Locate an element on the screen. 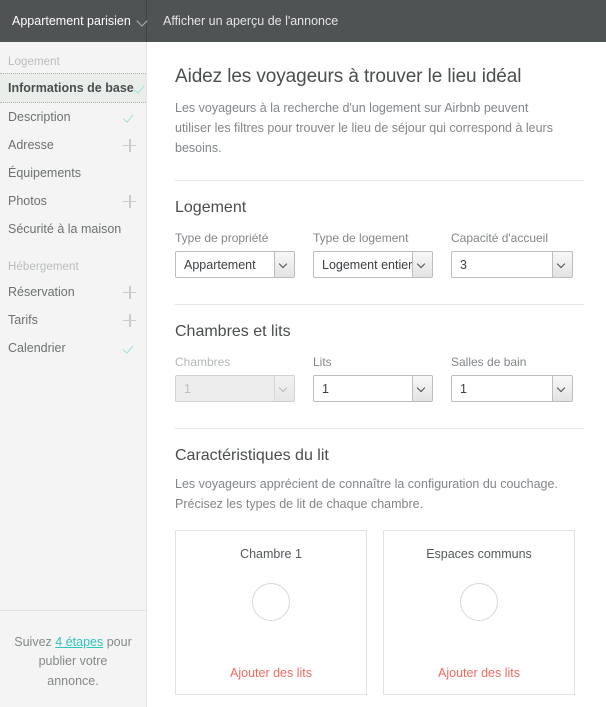 The image size is (606, 707). field-chambres: Chambres 1 is located at coordinates (235, 378).